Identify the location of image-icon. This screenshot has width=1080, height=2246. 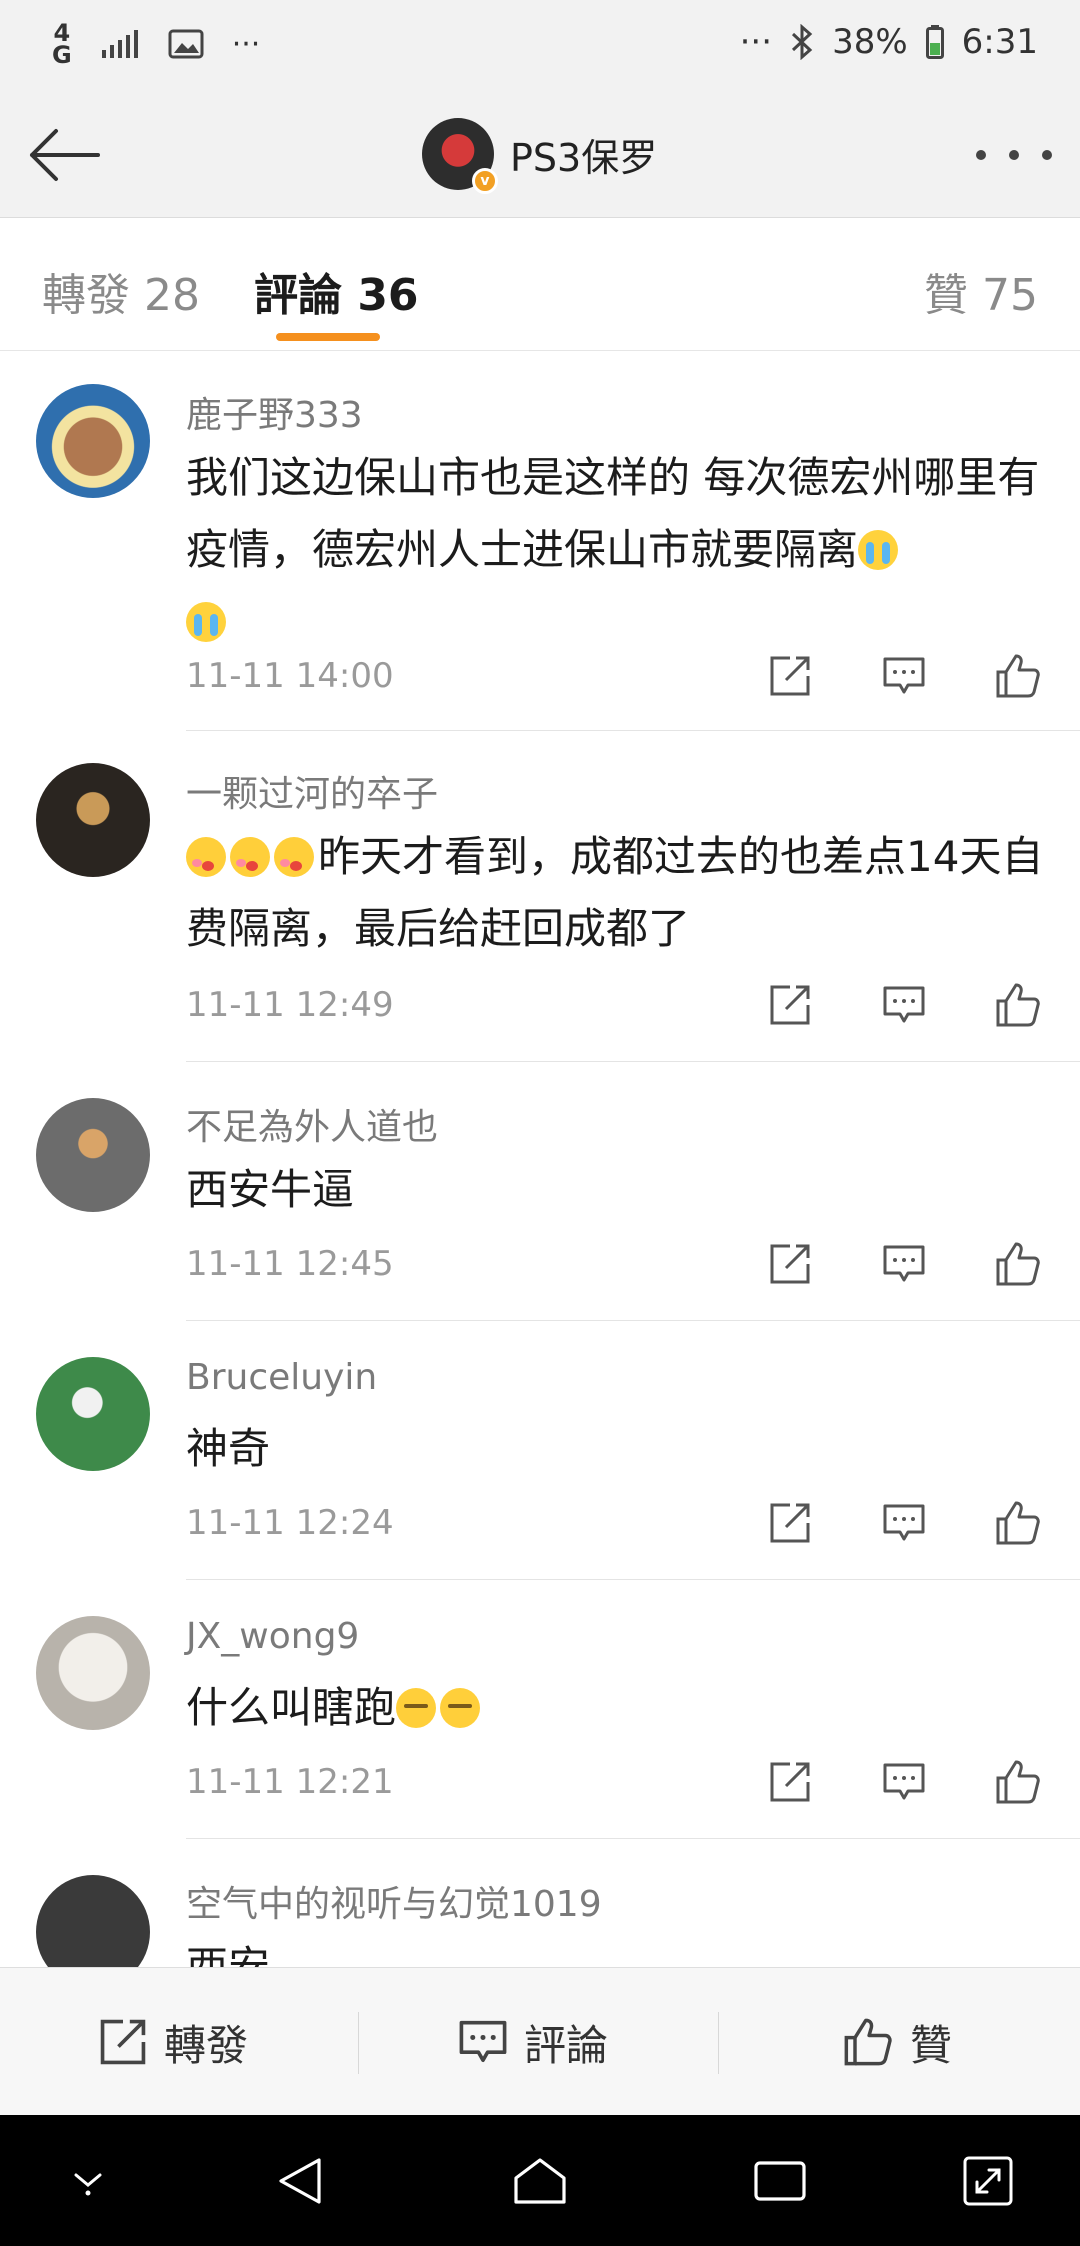
(186, 44).